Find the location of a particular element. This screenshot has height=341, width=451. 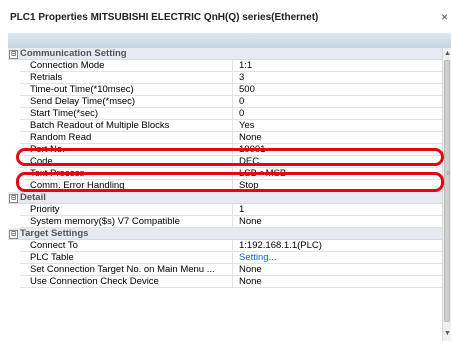

property-name: Use Connection Check Device is located at coordinates (126, 282).